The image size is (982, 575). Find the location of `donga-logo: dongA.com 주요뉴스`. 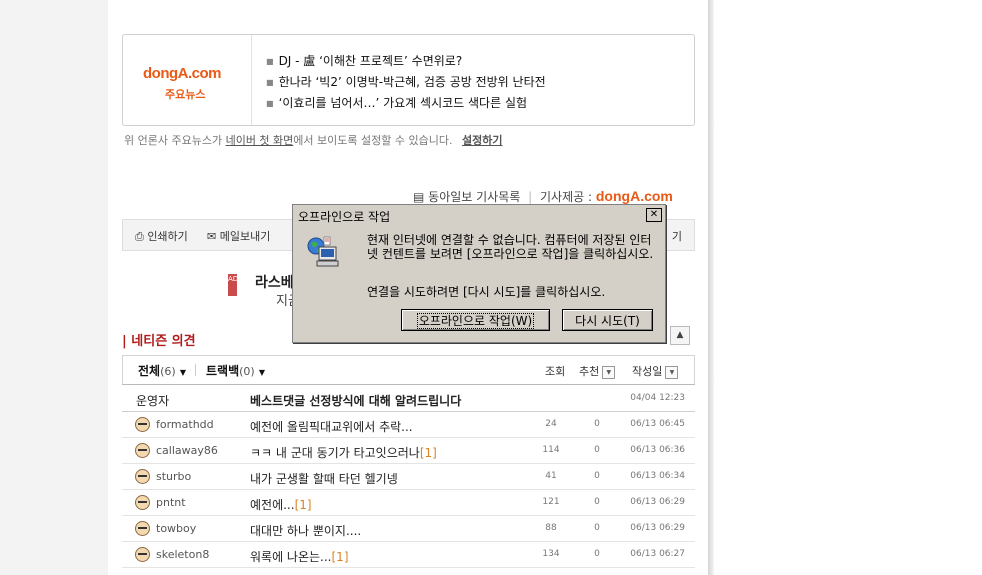

donga-logo: dongA.com 주요뉴스 is located at coordinates (187, 80).